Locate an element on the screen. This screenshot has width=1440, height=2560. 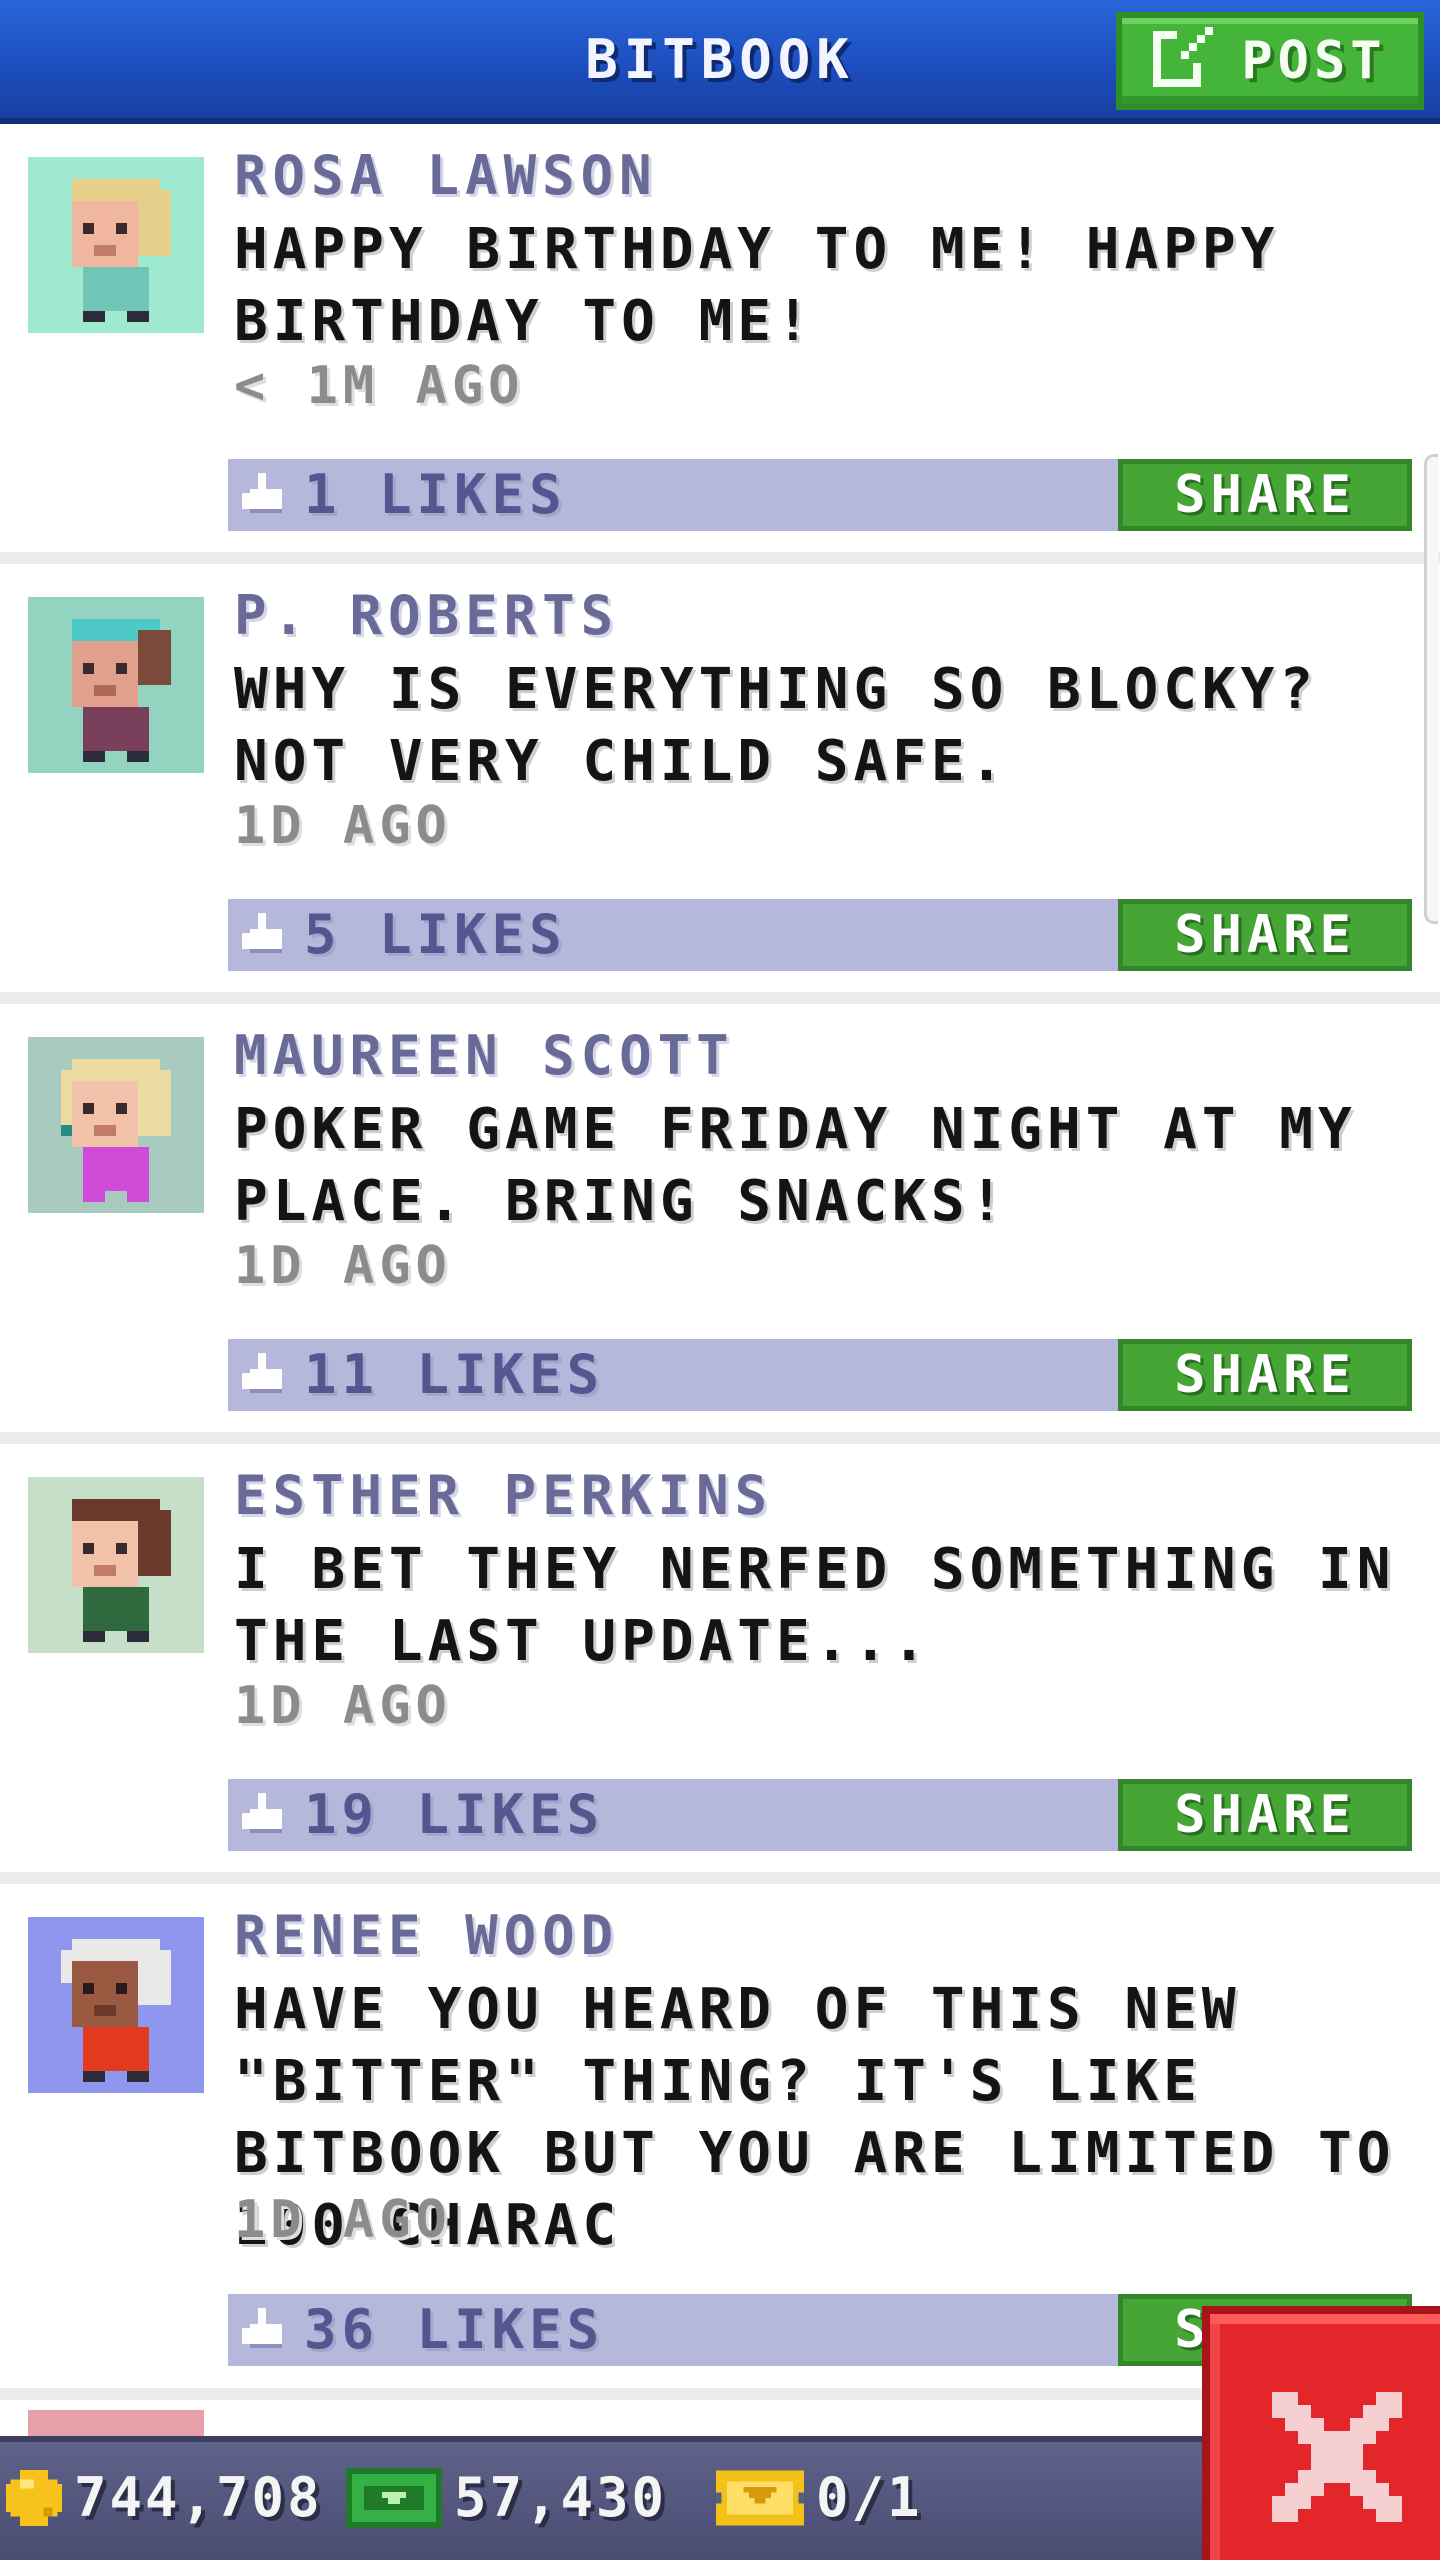
coin-icon is located at coordinates (34, 2497).